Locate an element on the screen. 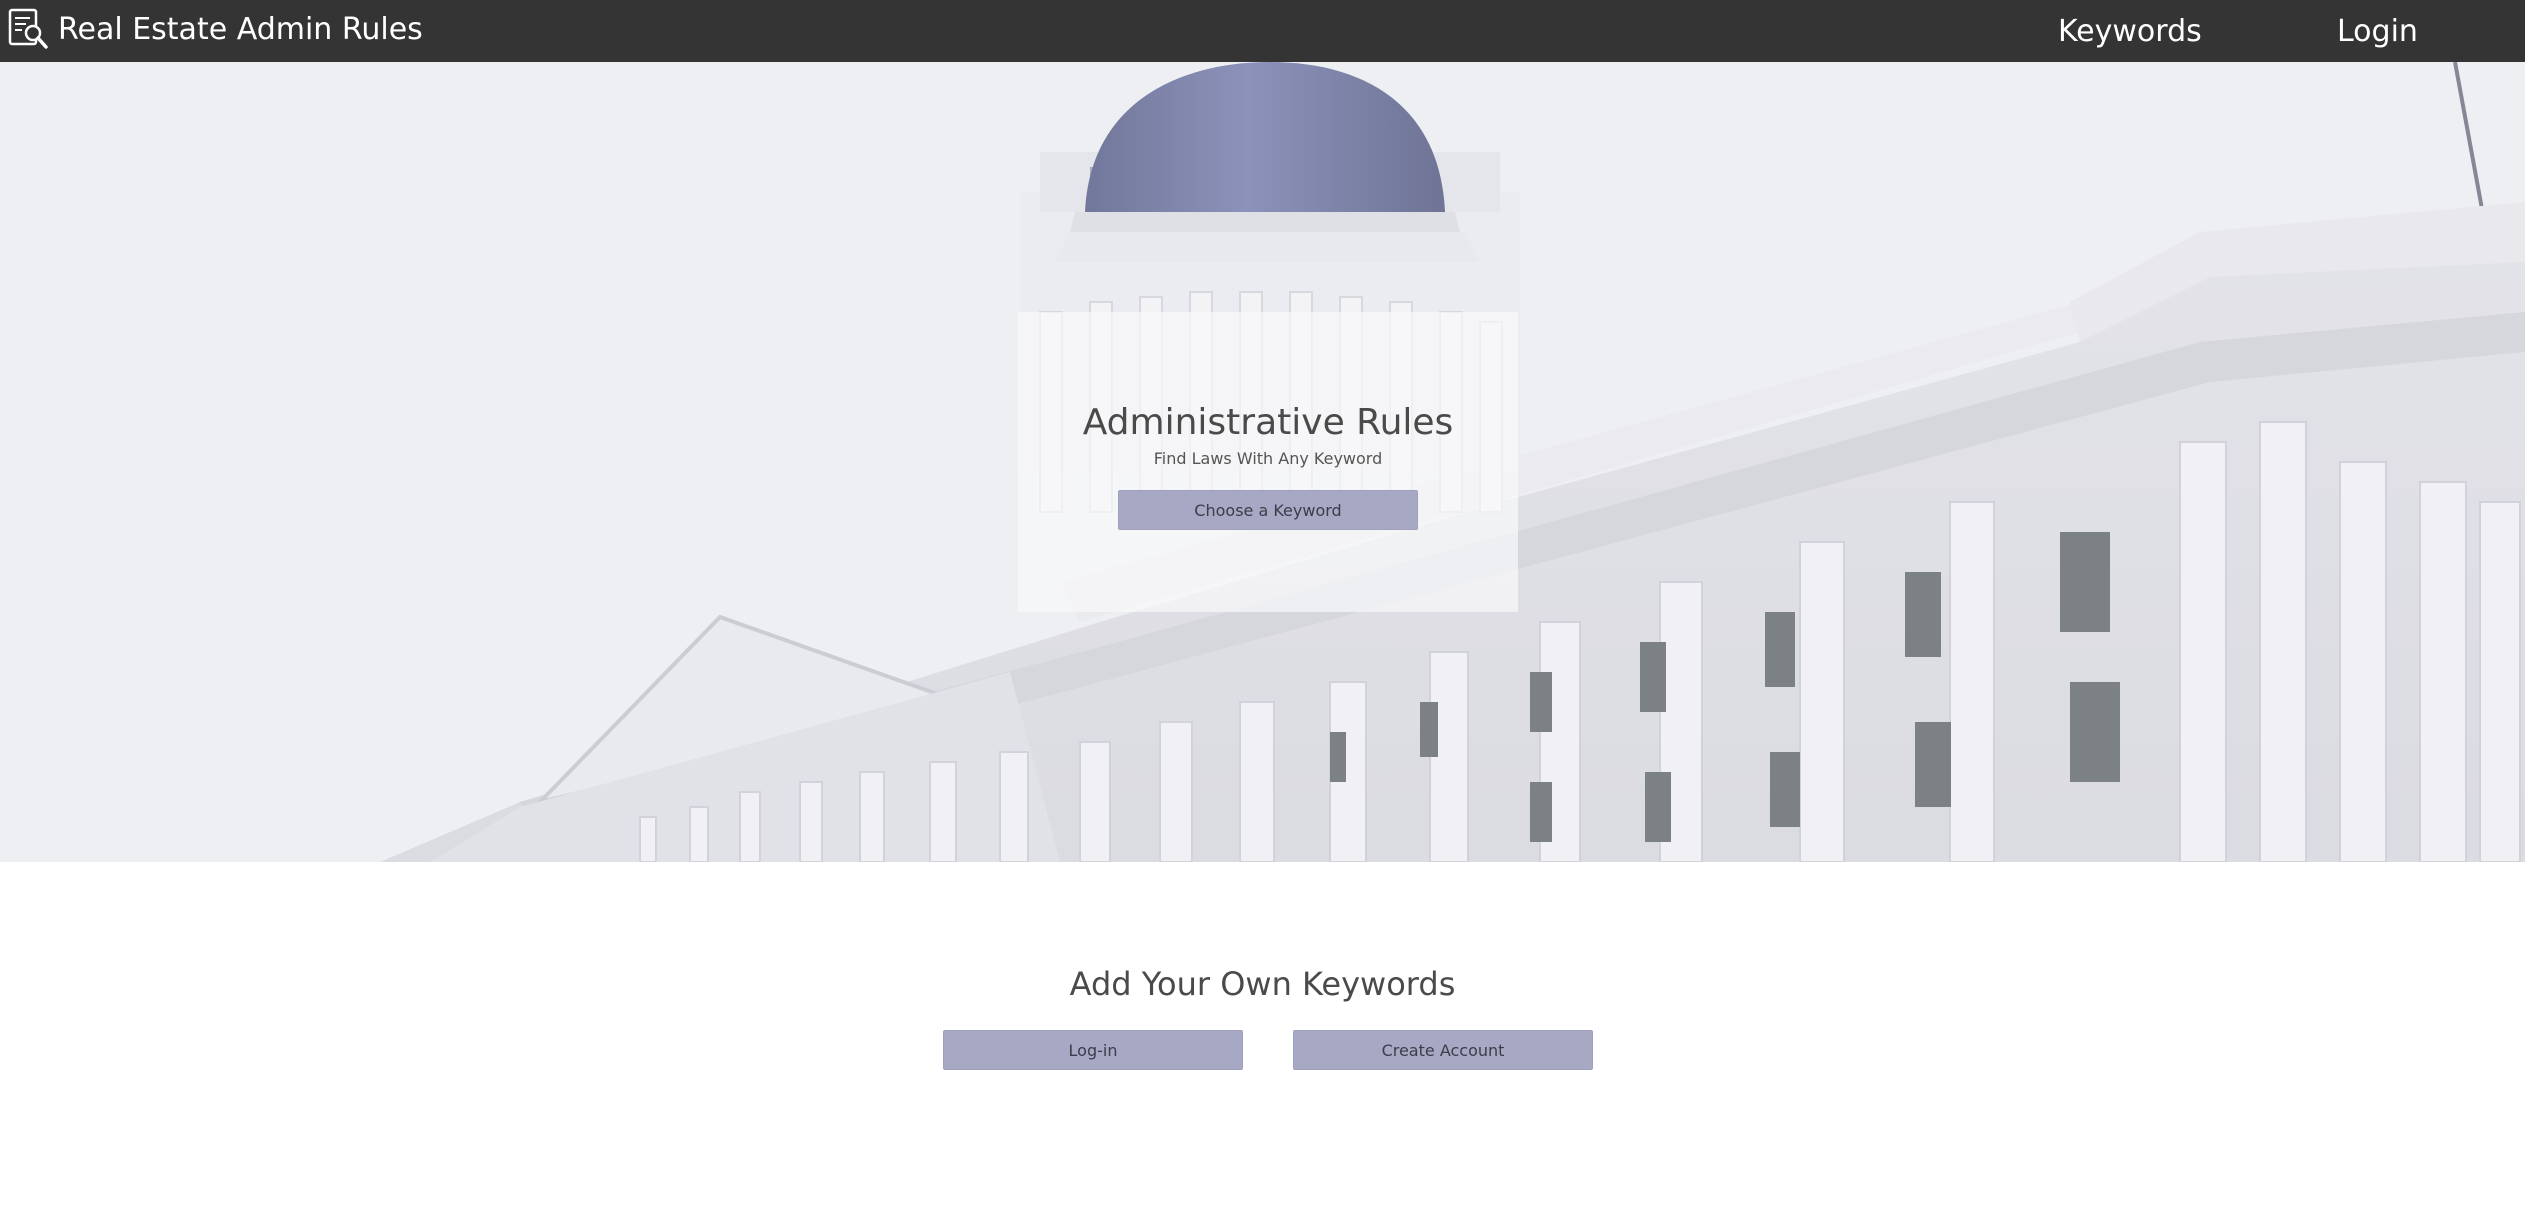 This screenshot has width=2525, height=1225. top-navbar: Real Estate Admin Rules Keywords Login is located at coordinates (1262, 31).